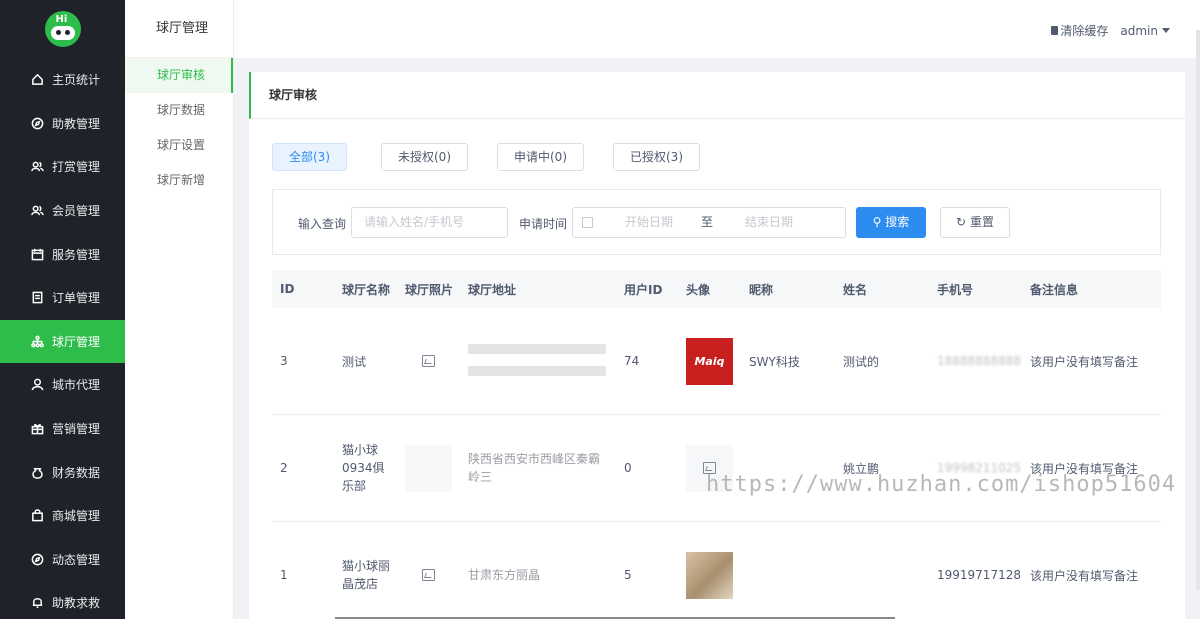  Describe the element at coordinates (543, 224) in the screenshot. I see `time-label: 申请时间` at that location.